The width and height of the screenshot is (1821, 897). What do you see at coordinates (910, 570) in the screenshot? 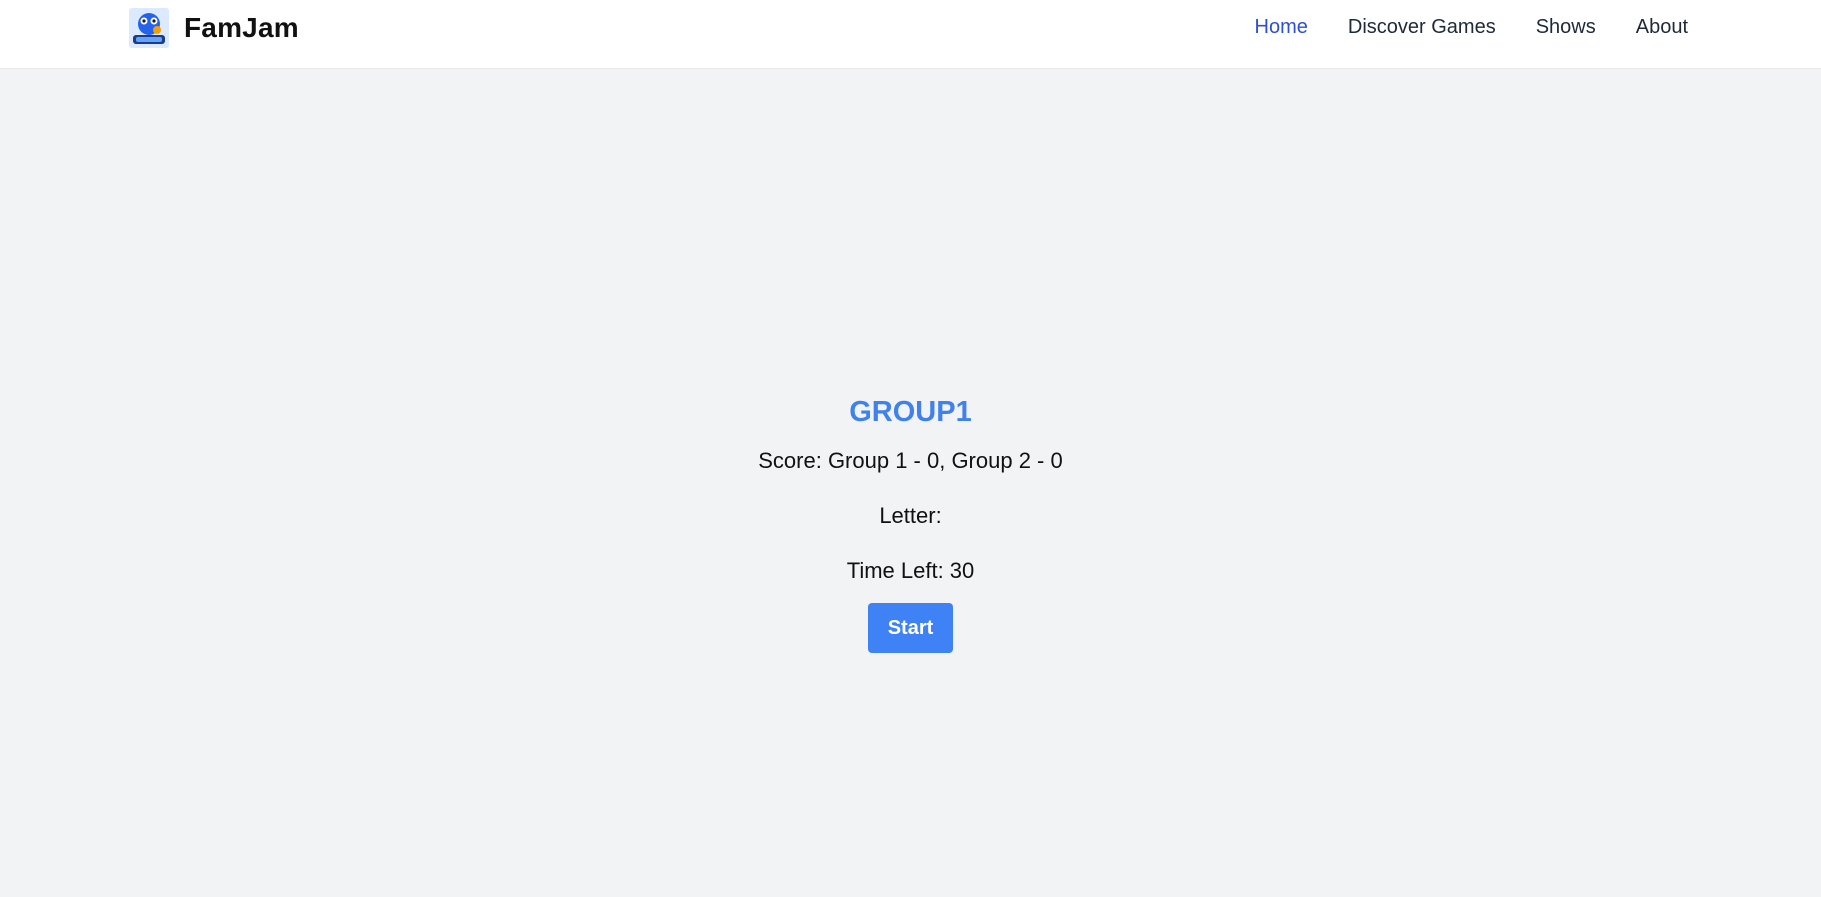
I see `time-left-text: Time Left: 30` at bounding box center [910, 570].